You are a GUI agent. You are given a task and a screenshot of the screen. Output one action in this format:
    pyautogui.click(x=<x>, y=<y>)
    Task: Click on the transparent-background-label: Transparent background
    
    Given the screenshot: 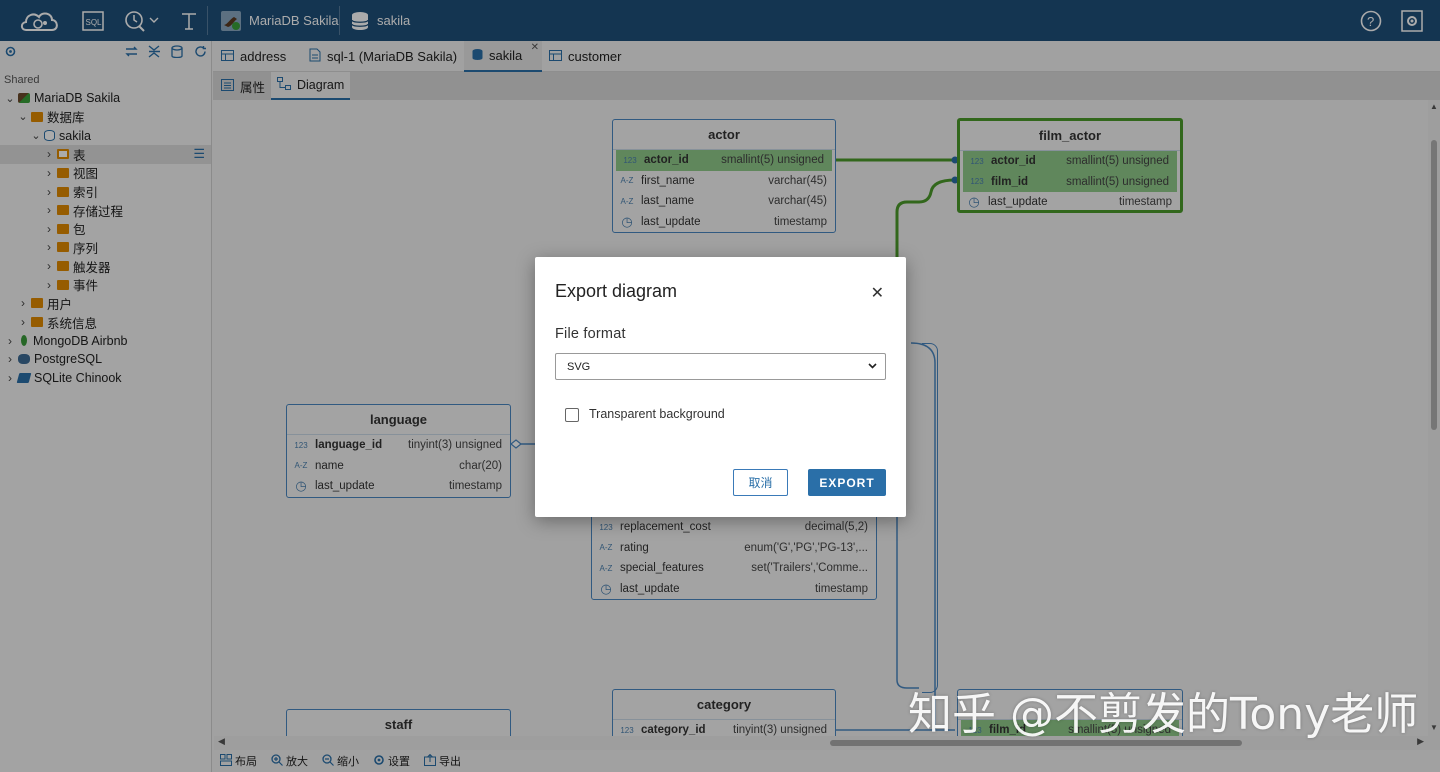 What is the action you would take?
    pyautogui.click(x=657, y=414)
    